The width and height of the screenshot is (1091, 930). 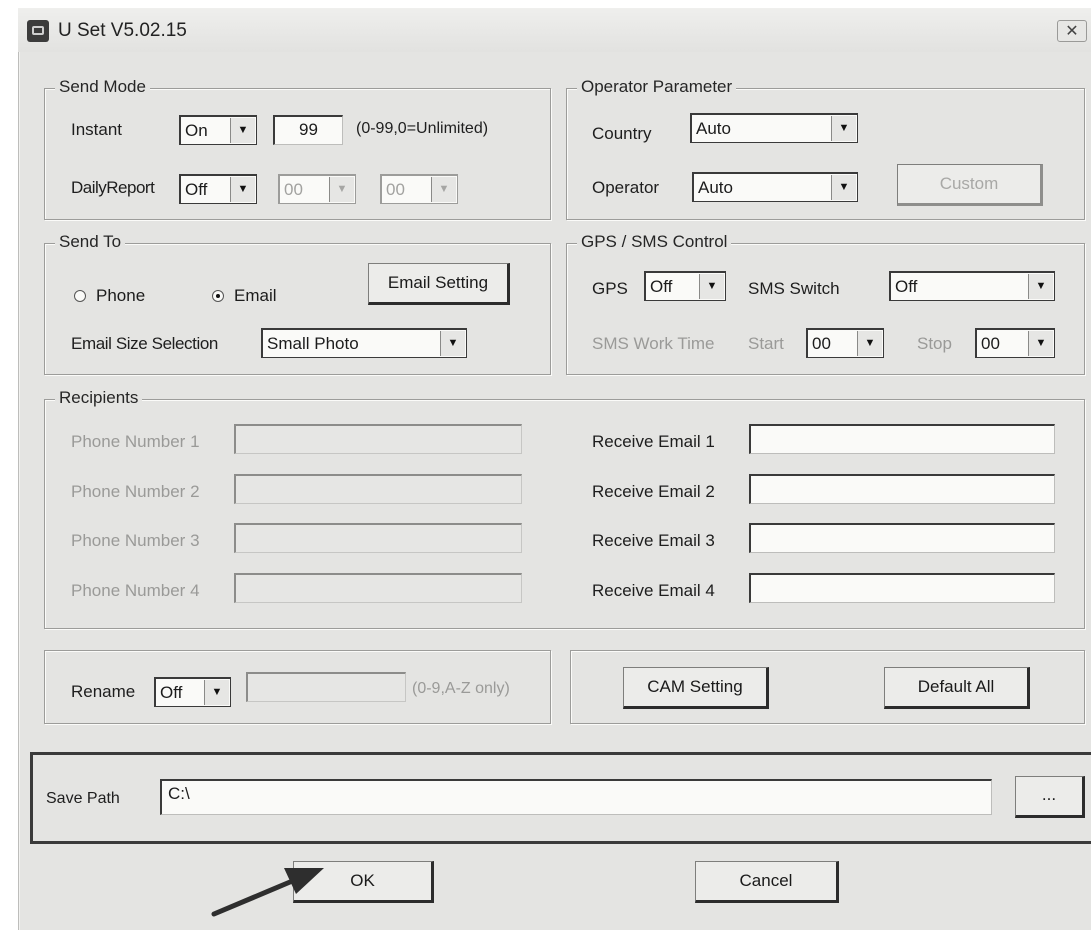 I want to click on operator-select: Auto ▼, so click(x=775, y=187).